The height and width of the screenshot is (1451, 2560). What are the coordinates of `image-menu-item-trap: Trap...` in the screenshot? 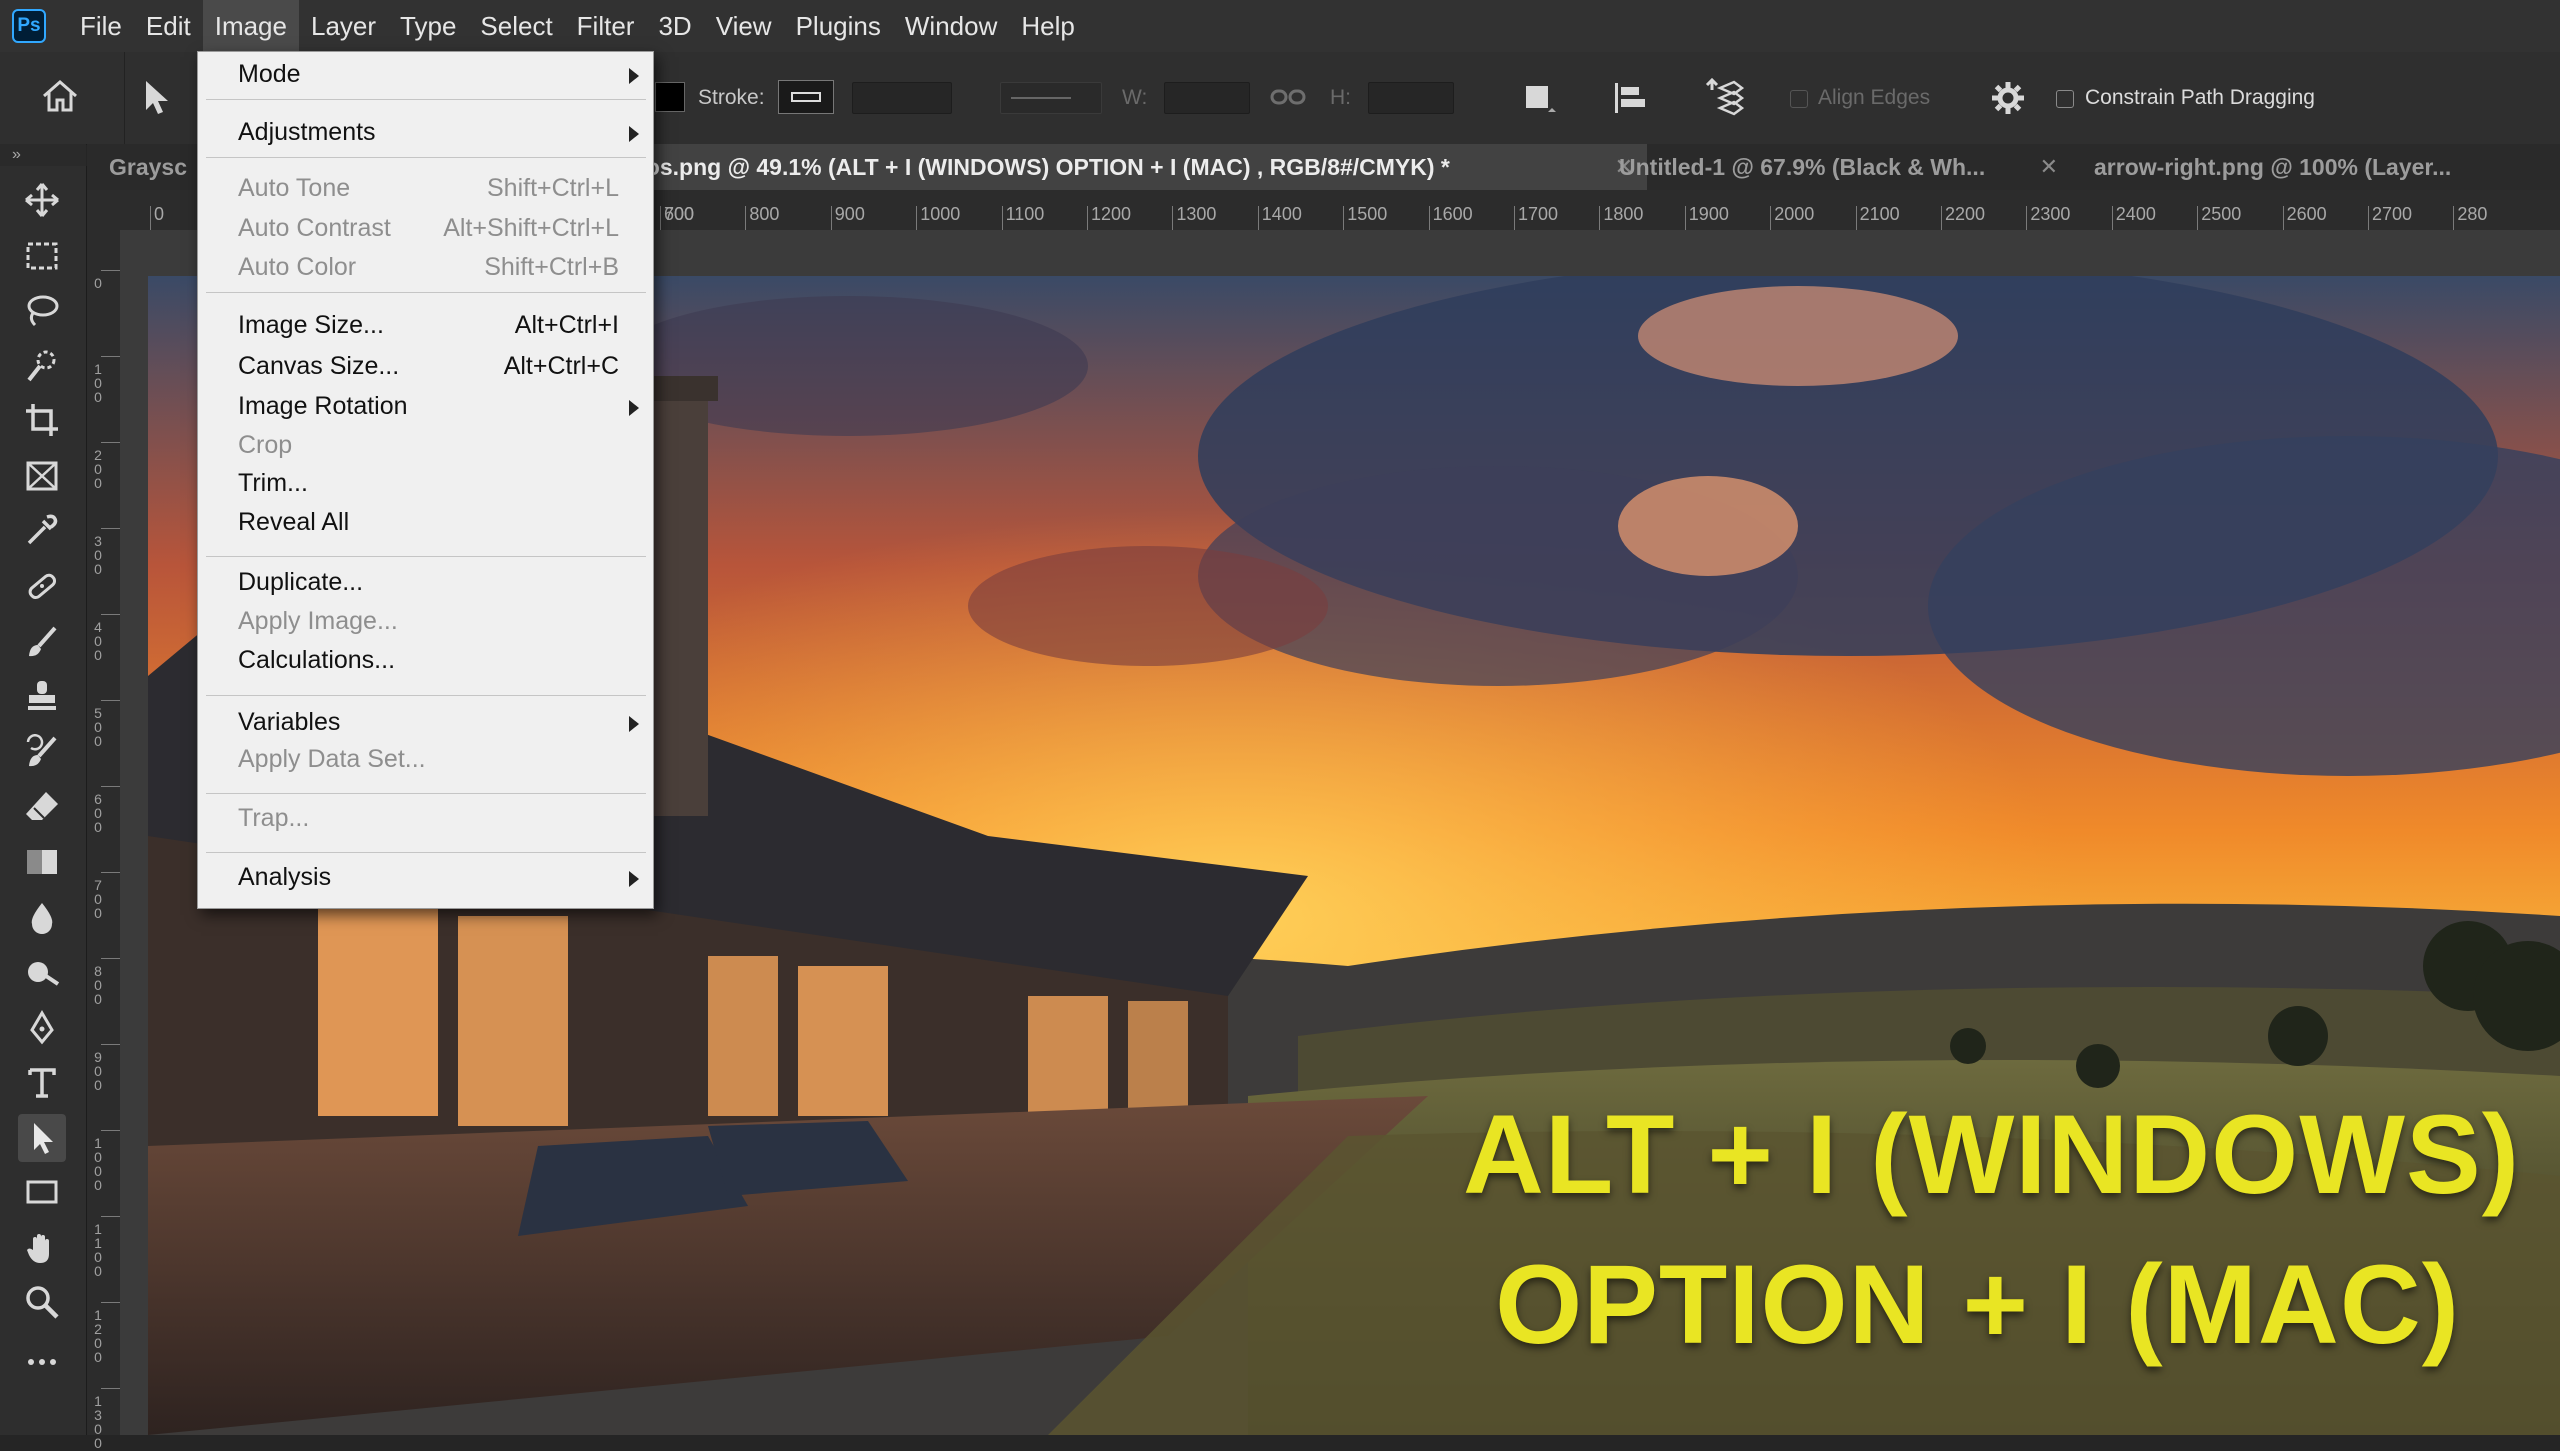 It's located at (426, 820).